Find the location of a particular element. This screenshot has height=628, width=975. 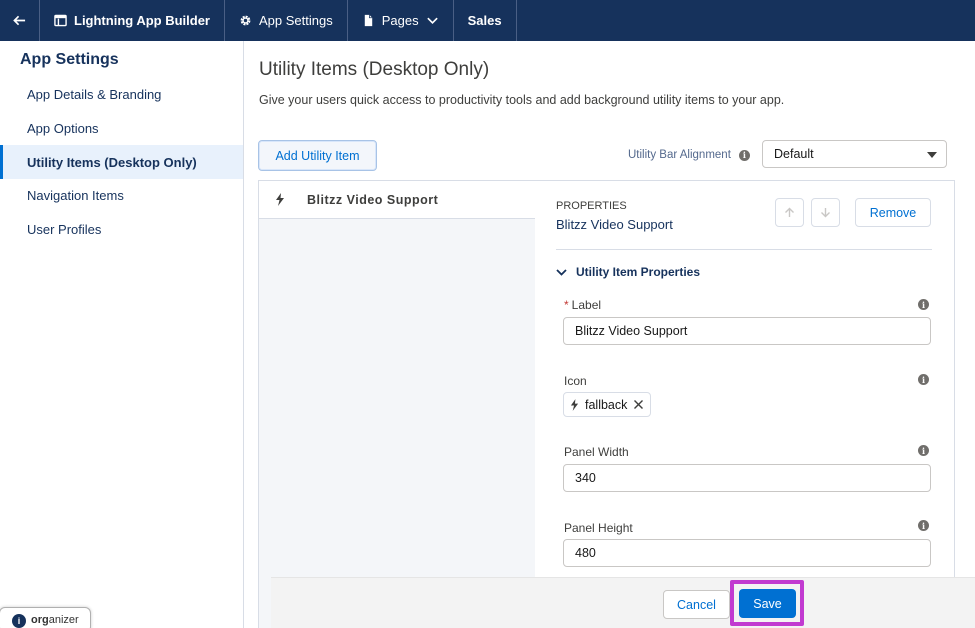

footer-bar: Cancel Save is located at coordinates (623, 602).